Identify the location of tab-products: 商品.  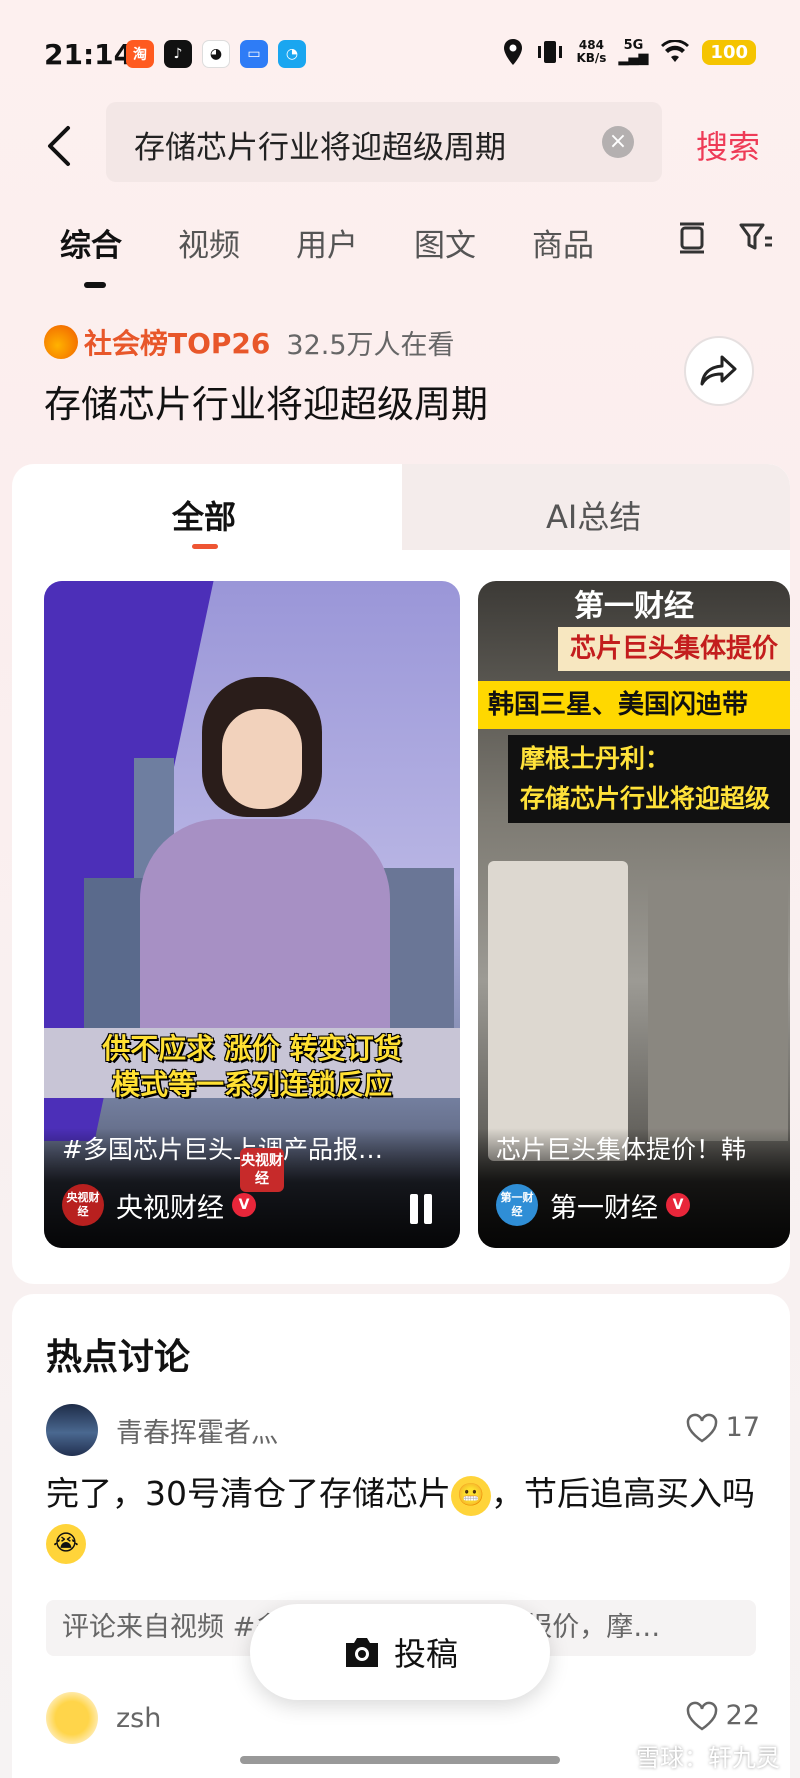
(563, 242).